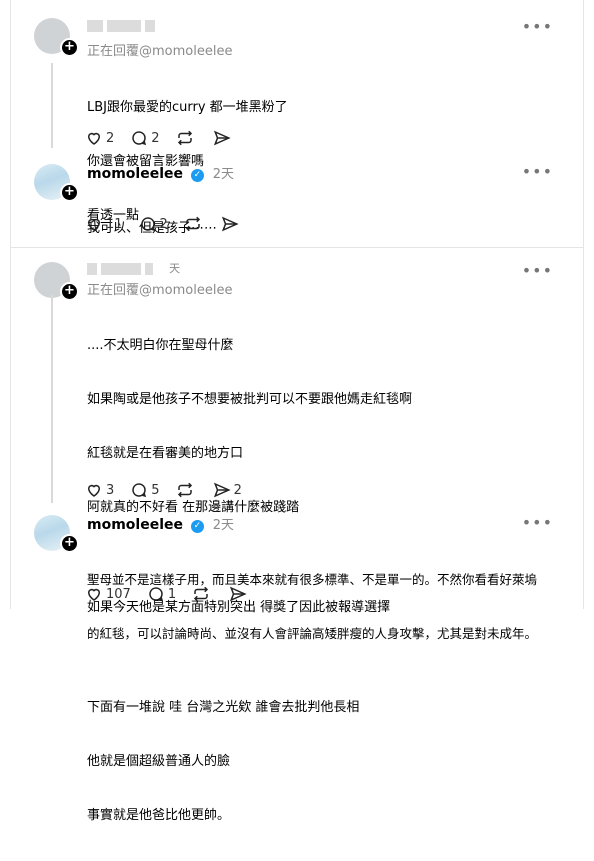 The width and height of the screenshot is (594, 861). What do you see at coordinates (312, 633) in the screenshot?
I see `post-line: 的紅毯，可以討論時尚、並沒有人會評論高矮胖瘦的人身攻擊，尤其是對未成年。` at bounding box center [312, 633].